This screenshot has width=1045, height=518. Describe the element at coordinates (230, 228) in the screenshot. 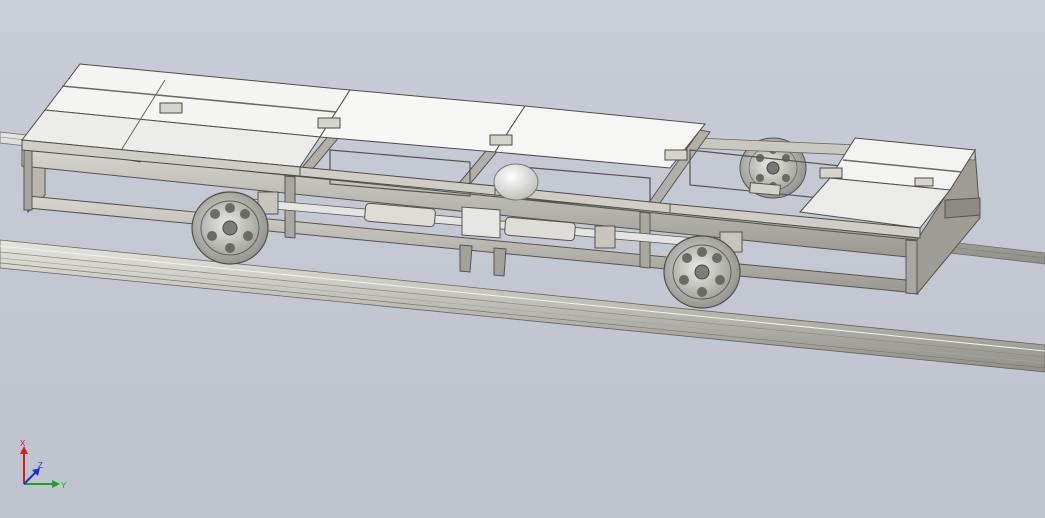

I see `wheel-front-left` at that location.